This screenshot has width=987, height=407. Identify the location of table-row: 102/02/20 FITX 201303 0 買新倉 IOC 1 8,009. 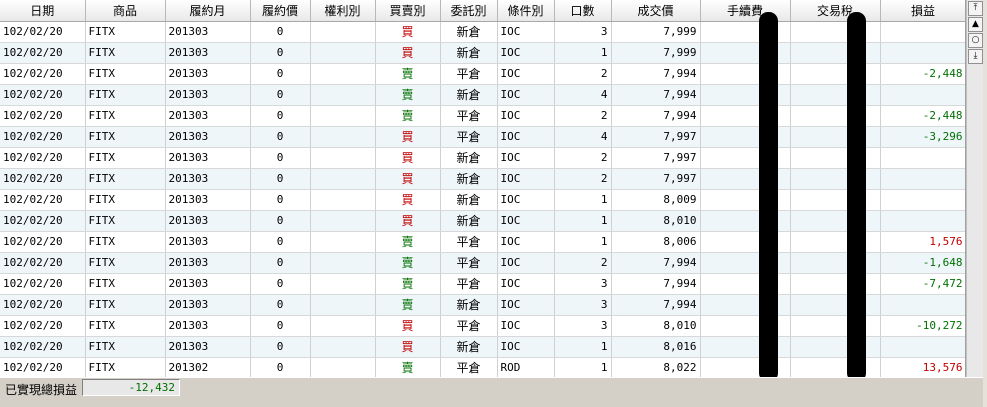
(482, 200).